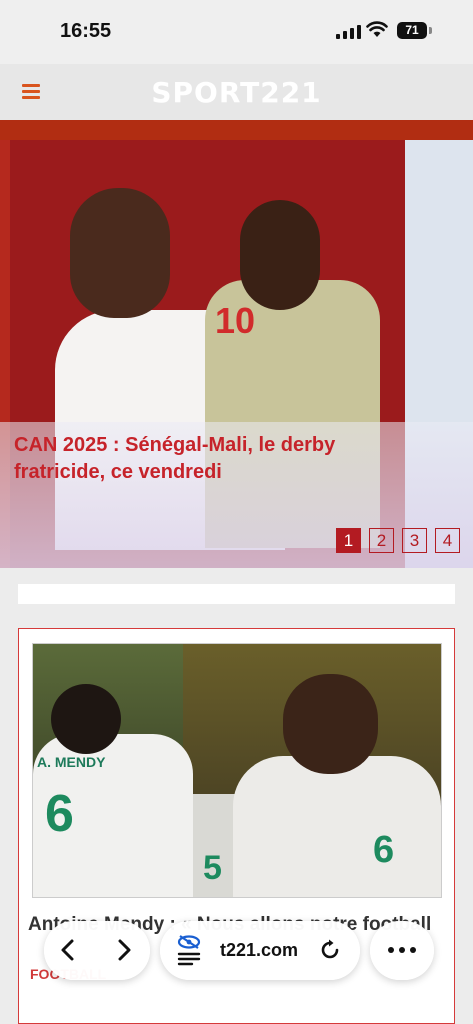 The width and height of the screenshot is (473, 1024). Describe the element at coordinates (414, 540) in the screenshot. I see `page-button-3: 3` at that location.